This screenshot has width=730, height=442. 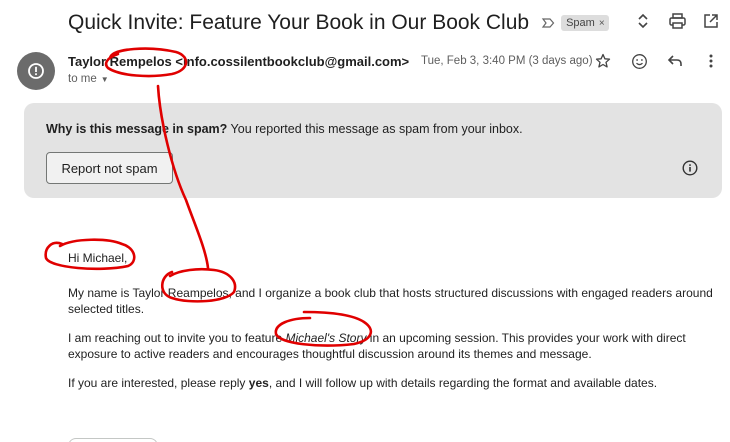 I want to click on message-actions, so click(x=657, y=61).